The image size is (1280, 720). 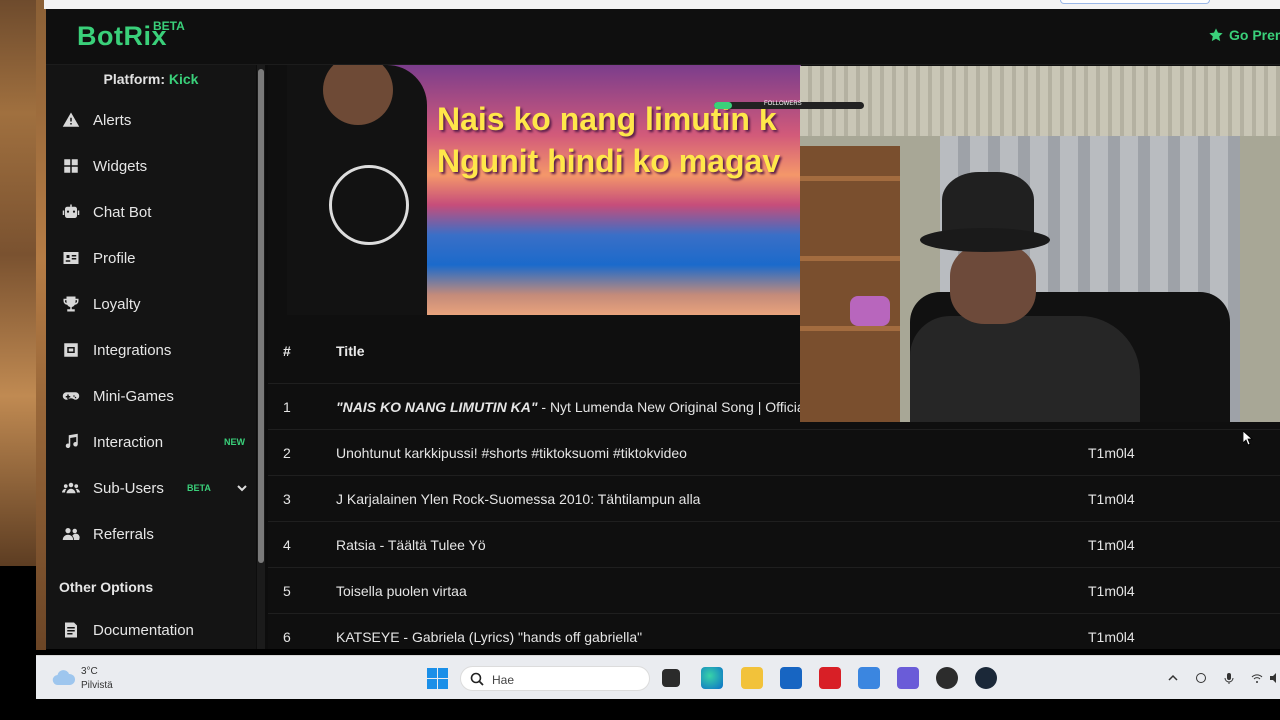 What do you see at coordinates (18, 283) in the screenshot?
I see `desktop-wallpaper` at bounding box center [18, 283].